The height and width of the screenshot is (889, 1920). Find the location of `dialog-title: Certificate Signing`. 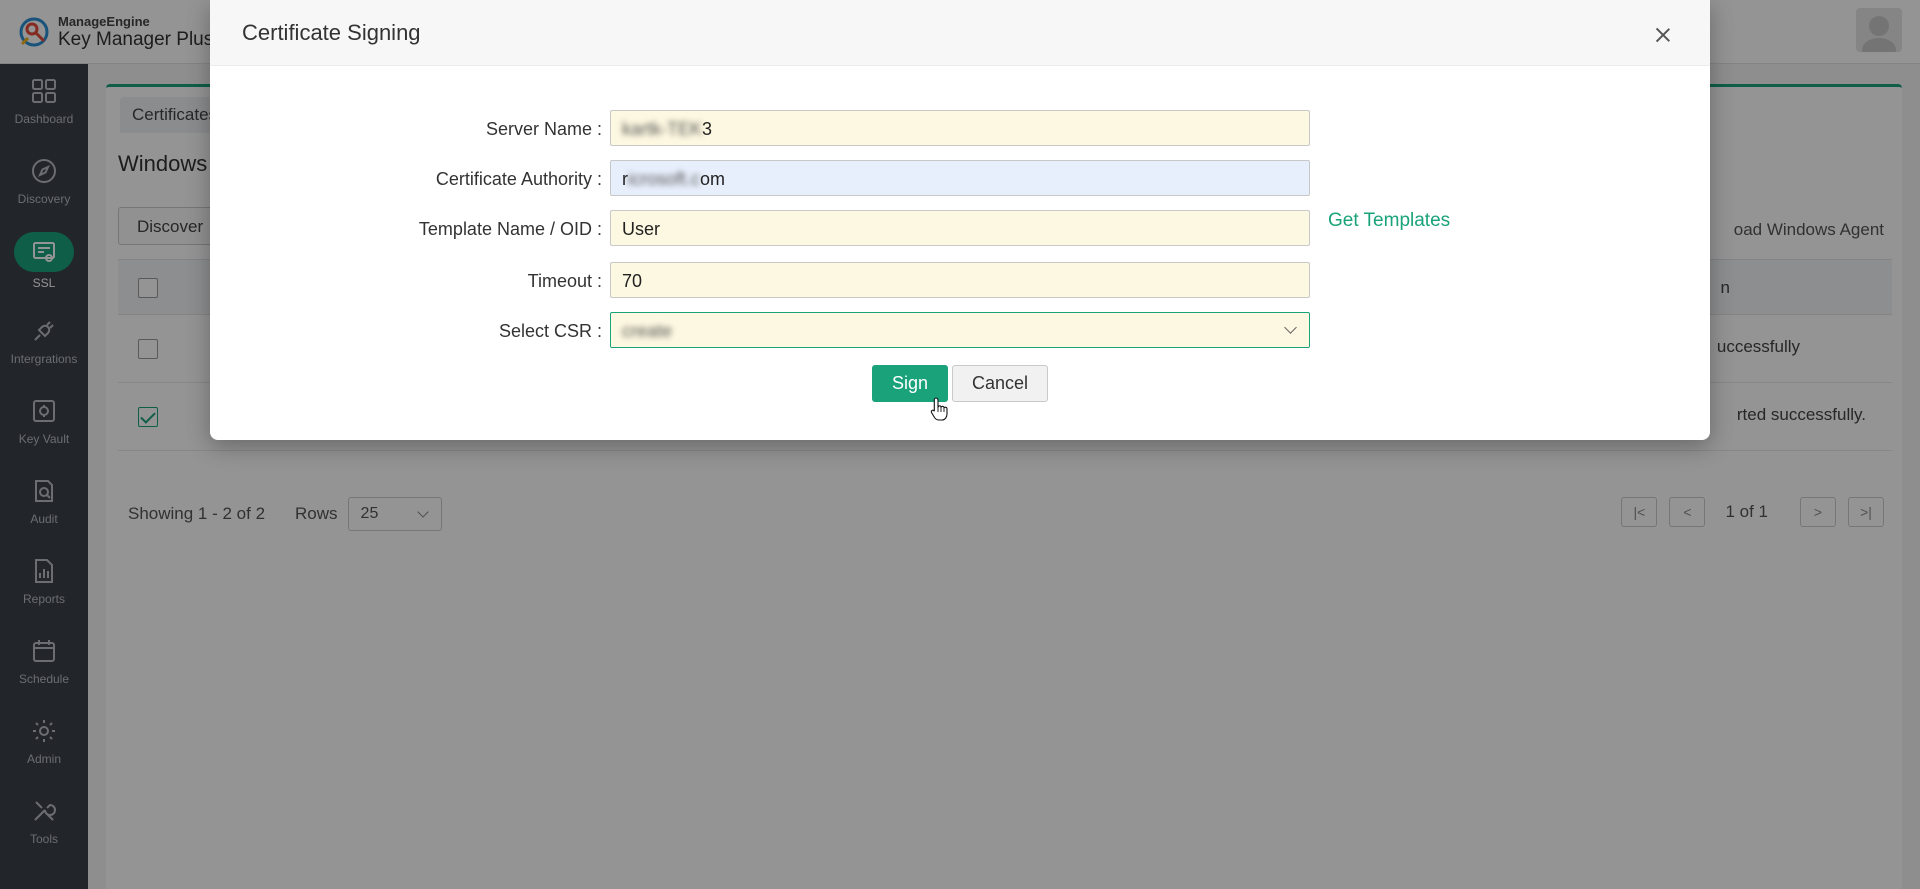

dialog-title: Certificate Signing is located at coordinates (331, 32).